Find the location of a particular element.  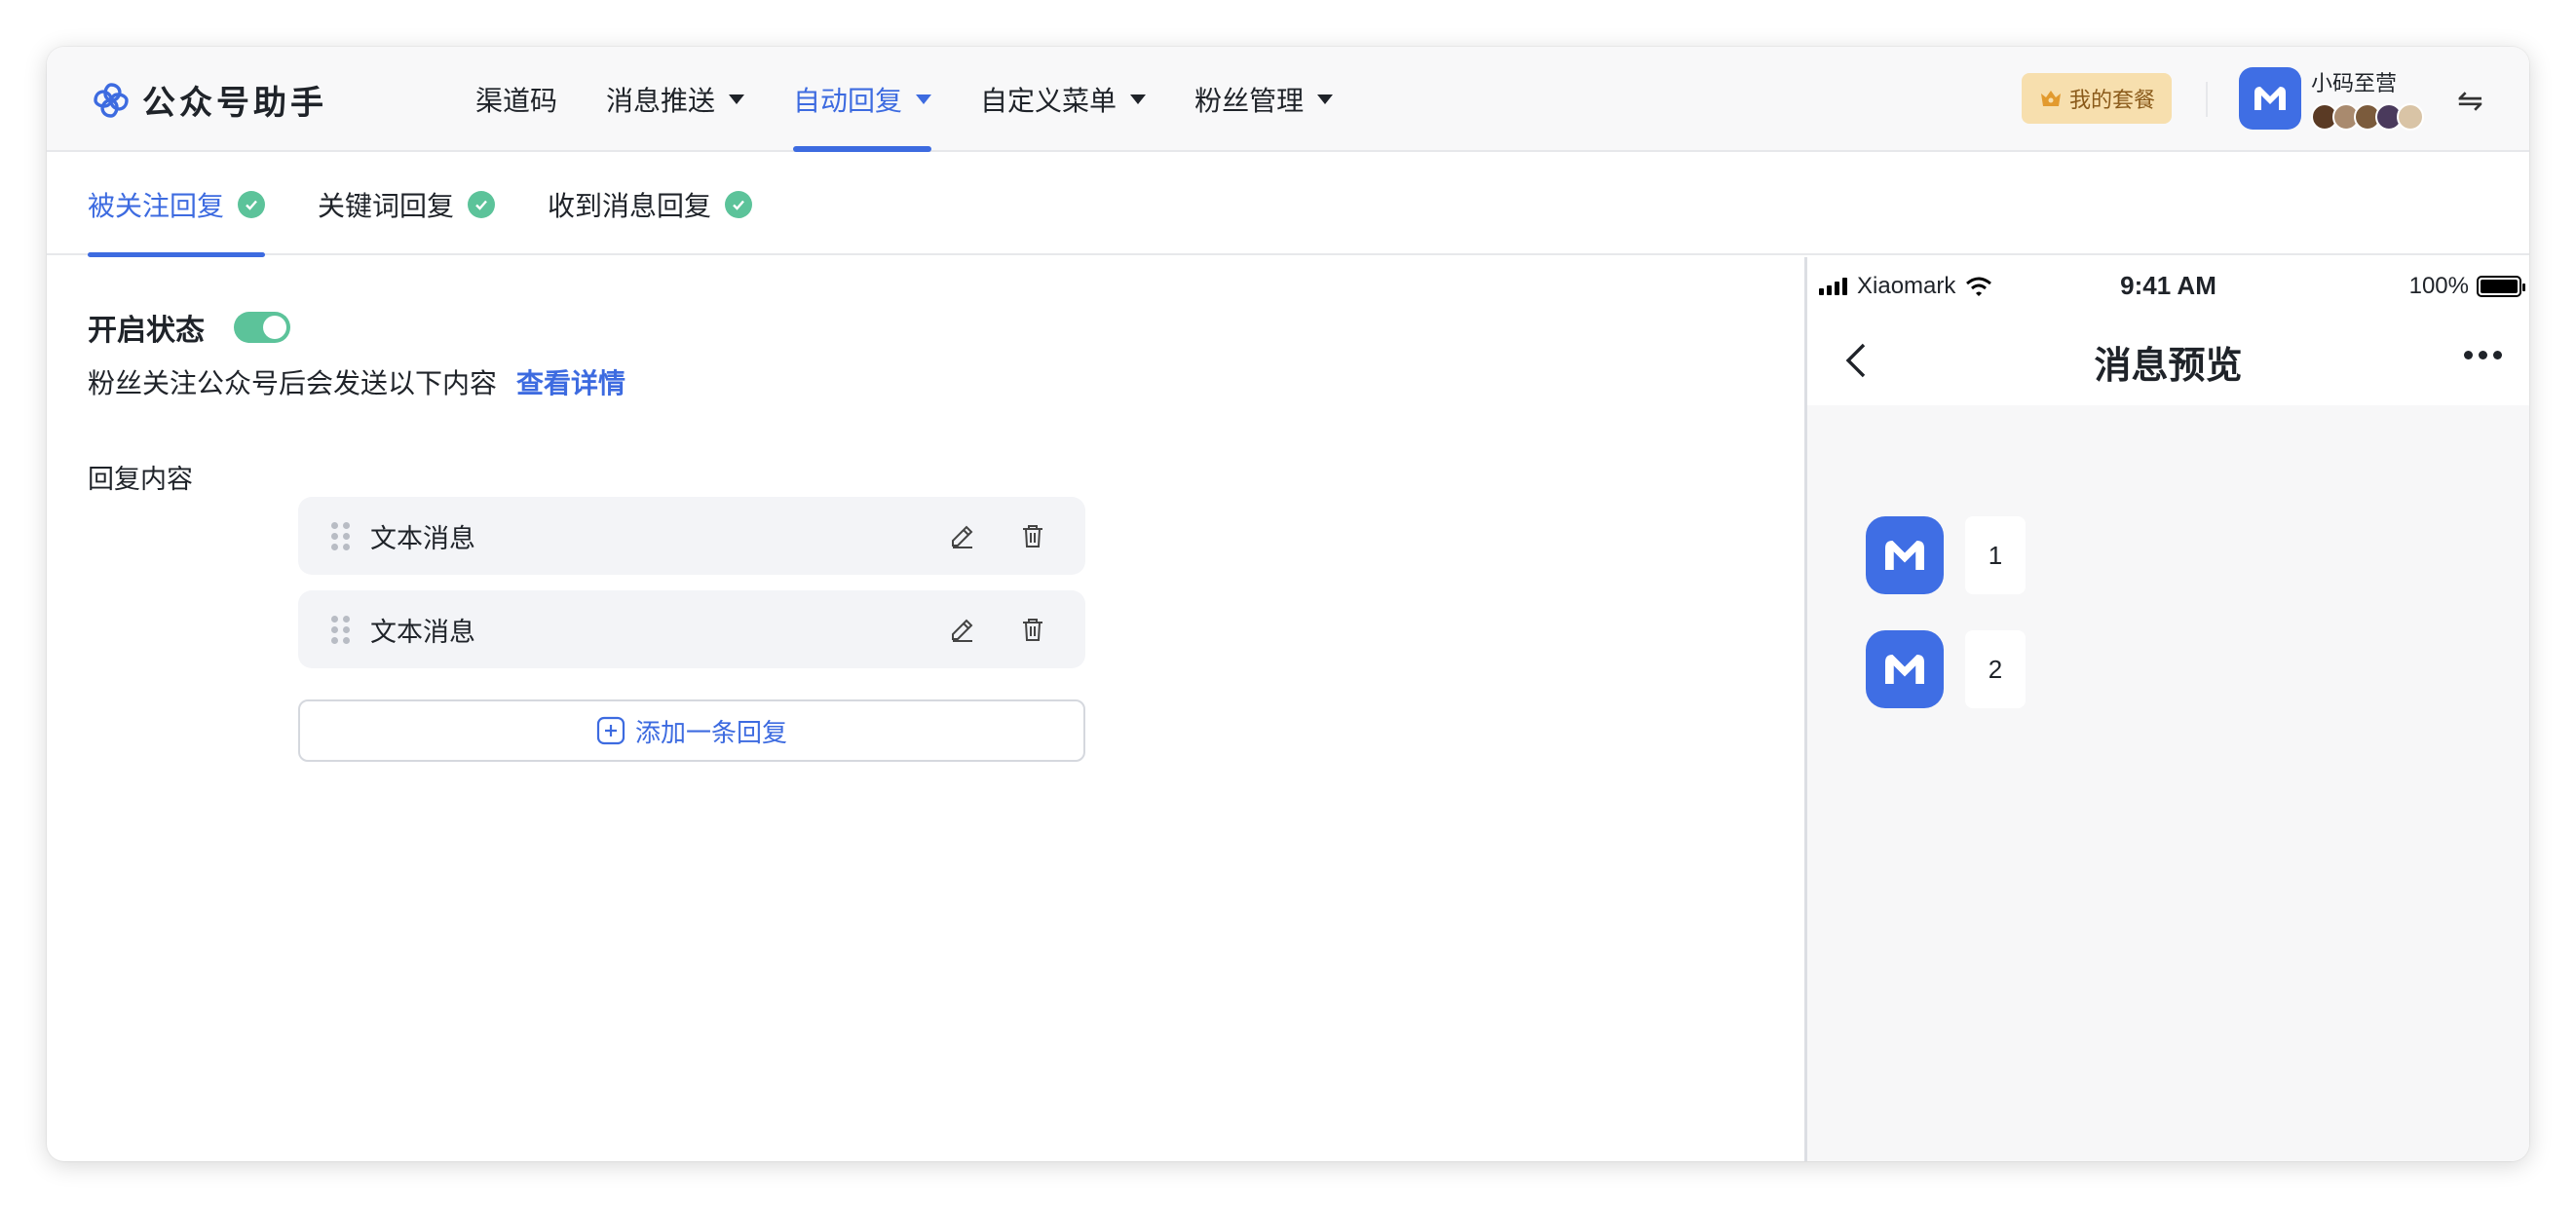

nav-item-label: 自定义菜单 is located at coordinates (1049, 101).